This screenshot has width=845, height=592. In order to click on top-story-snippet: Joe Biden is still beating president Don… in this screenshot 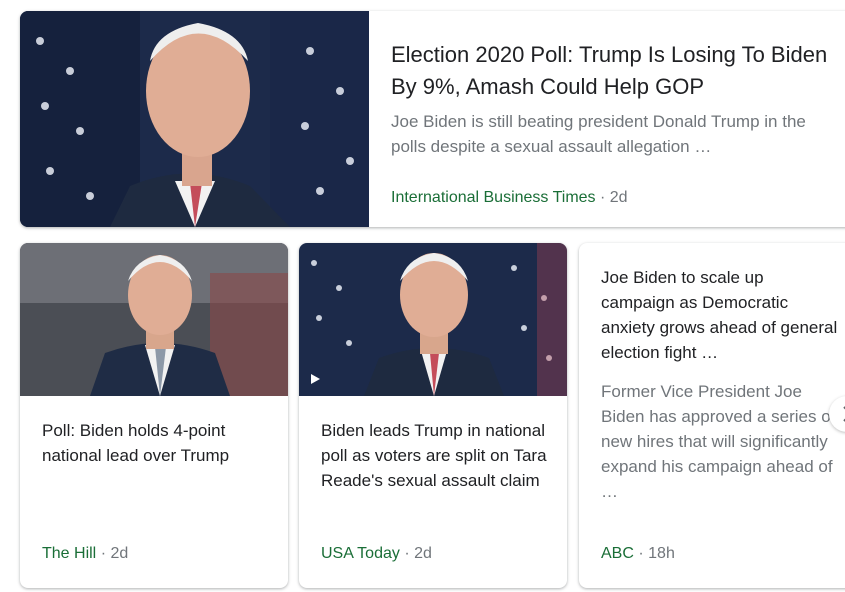, I will do `click(598, 134)`.